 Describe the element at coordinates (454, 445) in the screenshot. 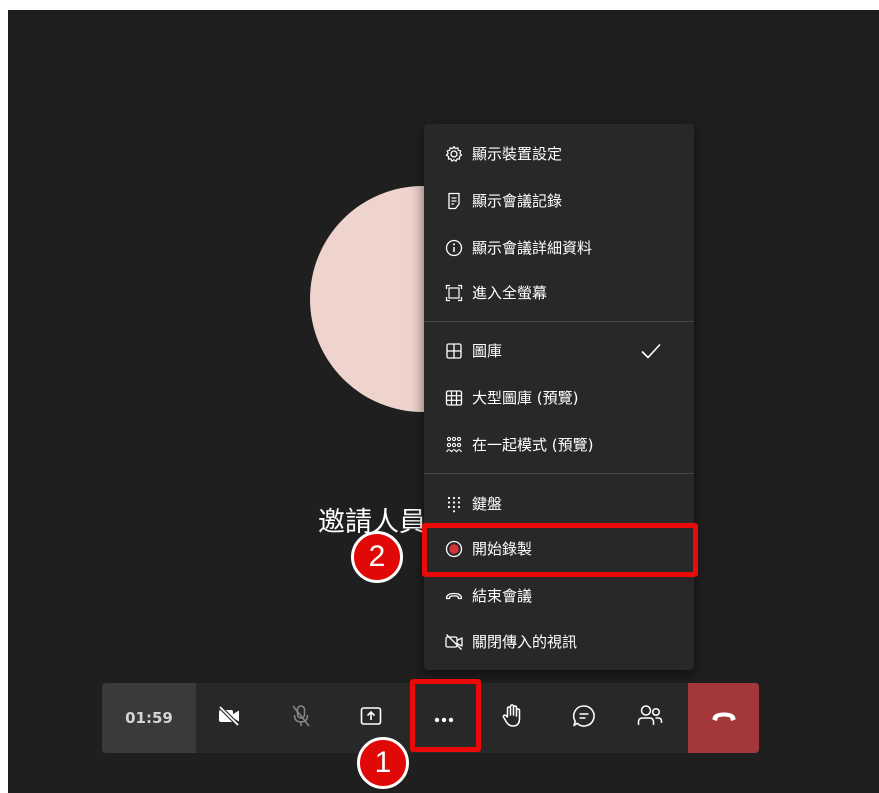

I see `together-mode-icon` at that location.